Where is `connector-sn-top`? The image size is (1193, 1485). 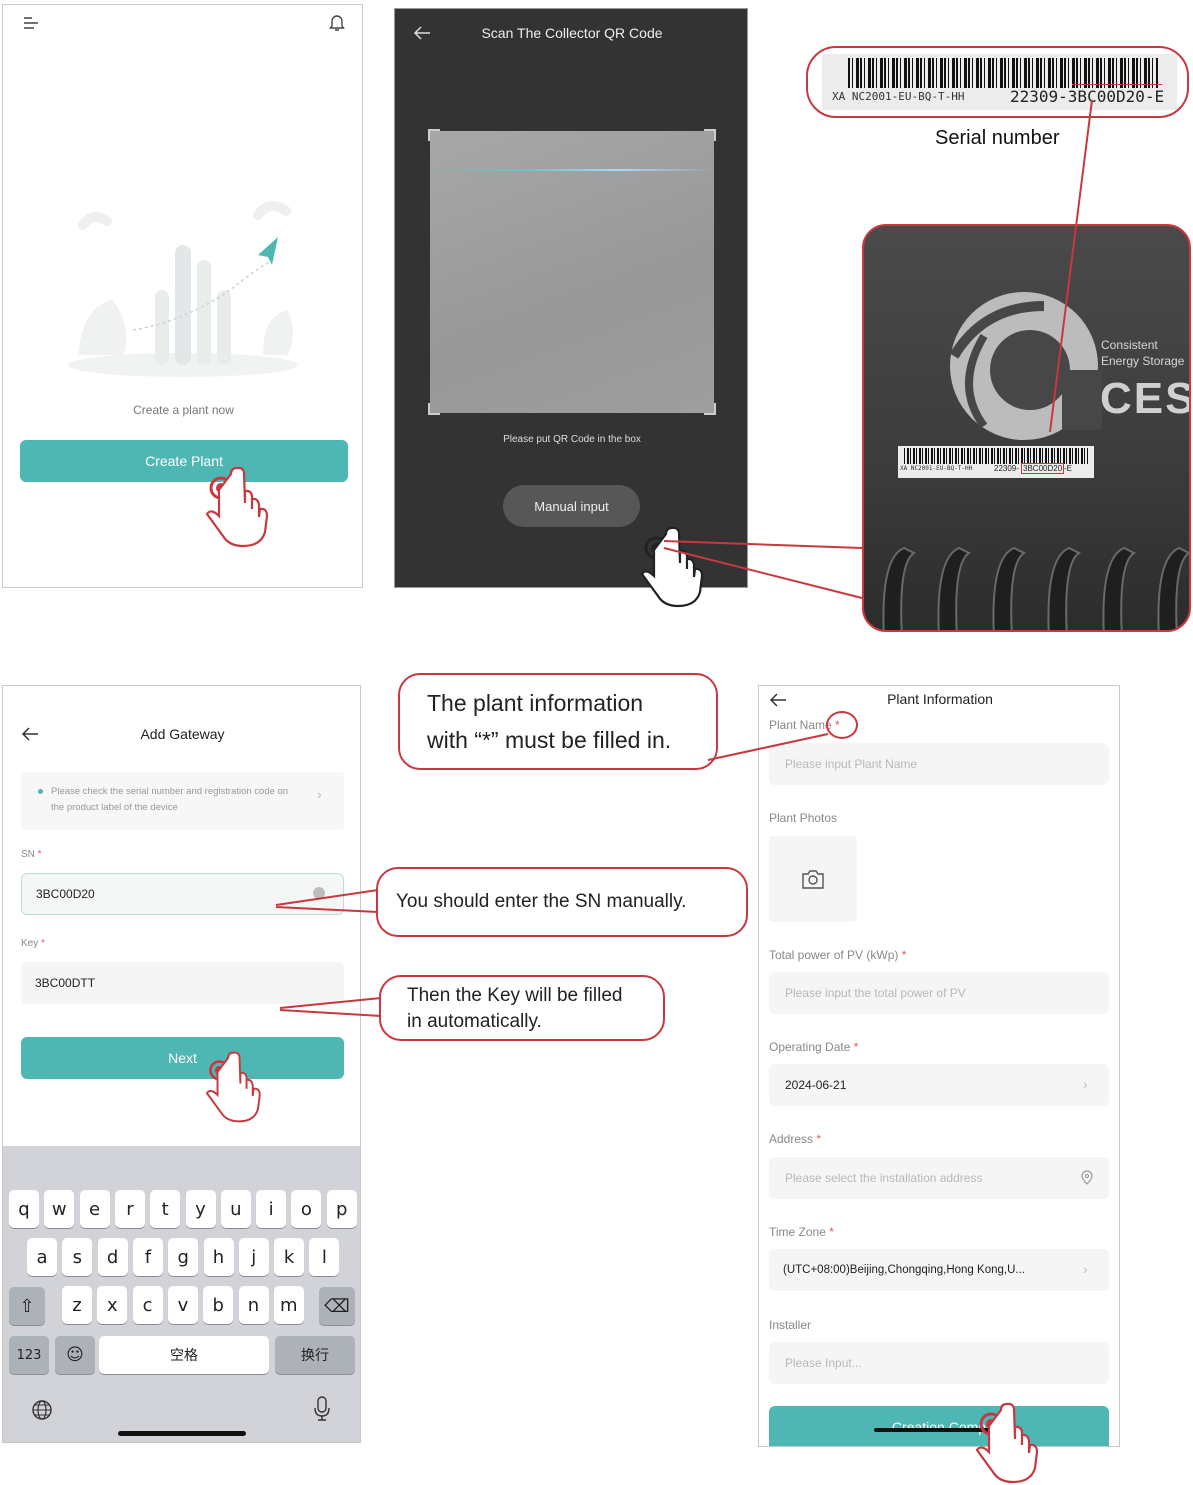
connector-sn-top is located at coordinates (327, 897).